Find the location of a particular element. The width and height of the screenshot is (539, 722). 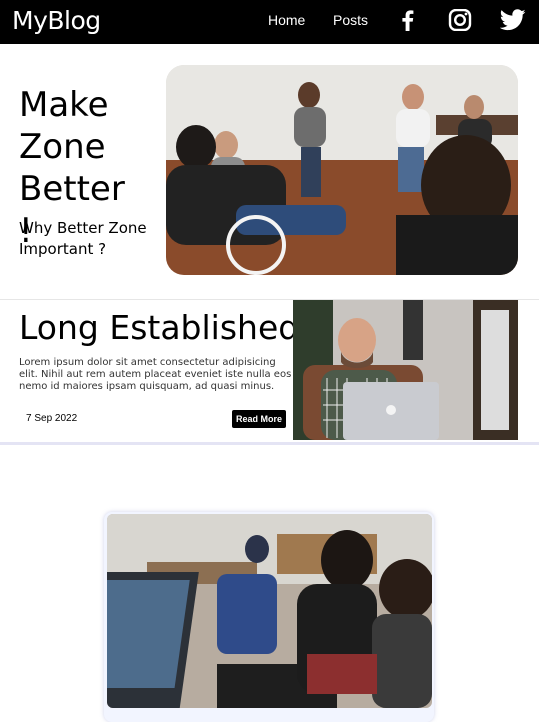

instagram-icon is located at coordinates (460, 20).